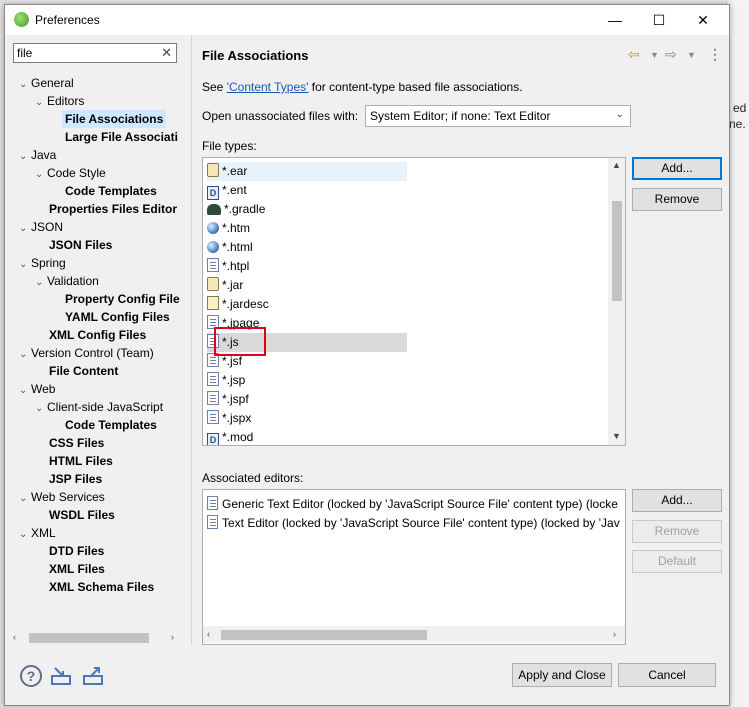 This screenshot has height=707, width=749. What do you see at coordinates (77, 569) in the screenshot?
I see `tree-item-xml-files: XML Files` at bounding box center [77, 569].